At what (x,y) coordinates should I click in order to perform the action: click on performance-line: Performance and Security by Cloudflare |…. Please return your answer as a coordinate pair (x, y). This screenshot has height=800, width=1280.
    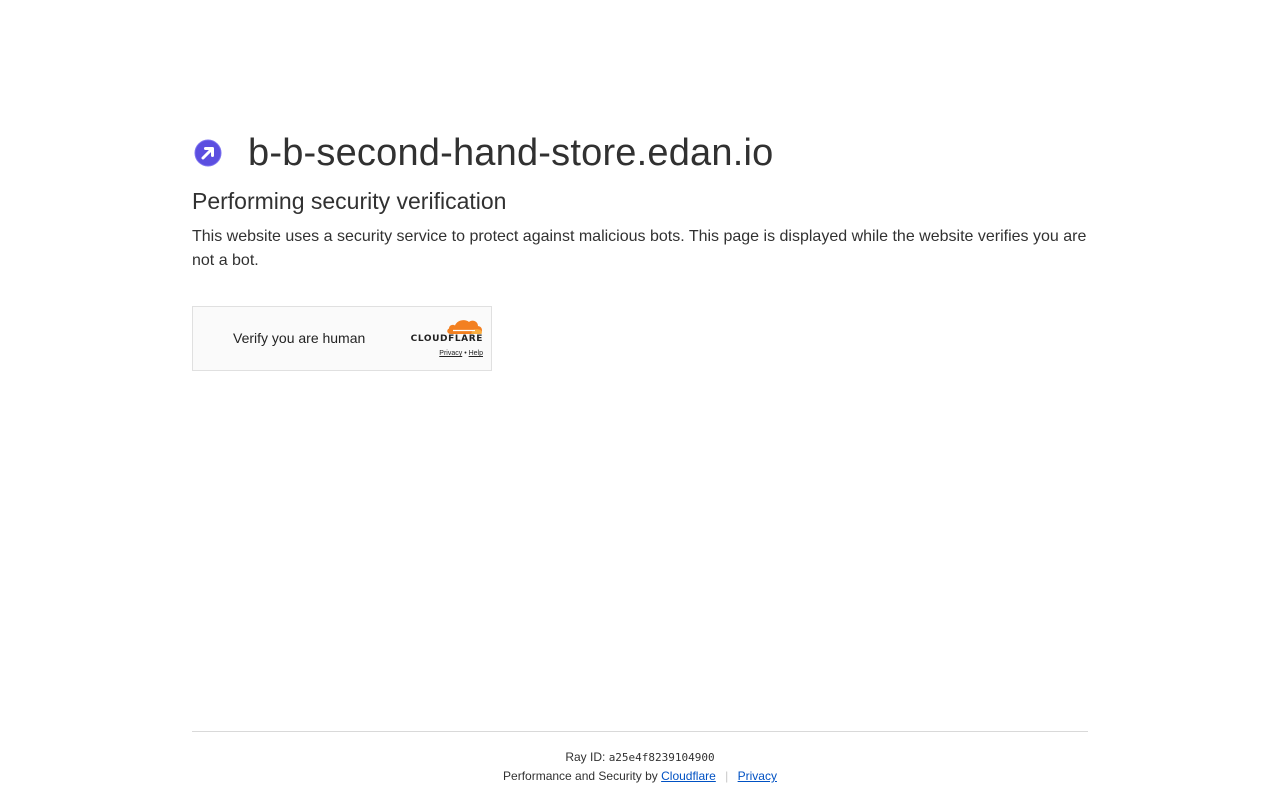
    Looking at the image, I should click on (640, 776).